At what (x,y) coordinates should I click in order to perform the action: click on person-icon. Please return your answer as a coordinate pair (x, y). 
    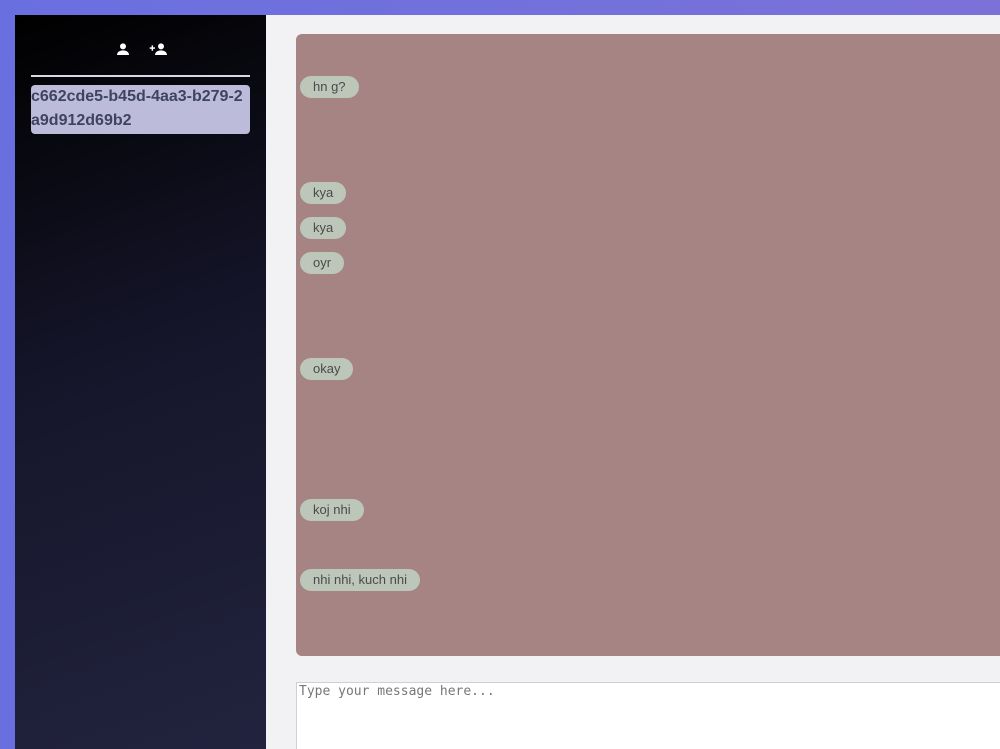
    Looking at the image, I should click on (123, 49).